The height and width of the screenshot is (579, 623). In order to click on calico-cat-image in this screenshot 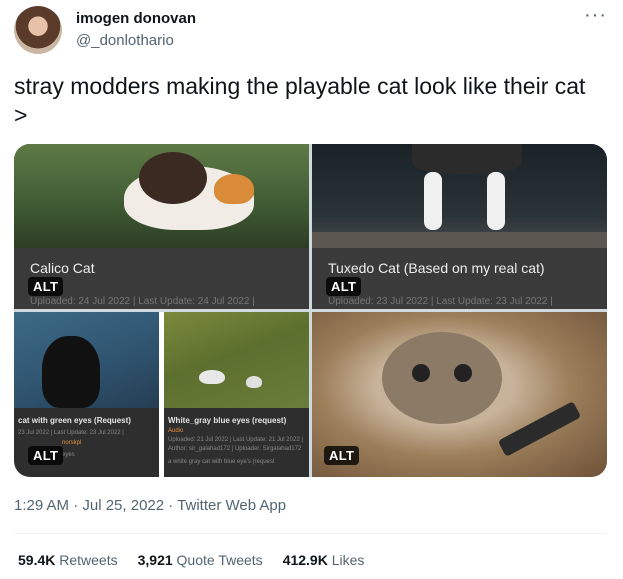, I will do `click(161, 196)`.